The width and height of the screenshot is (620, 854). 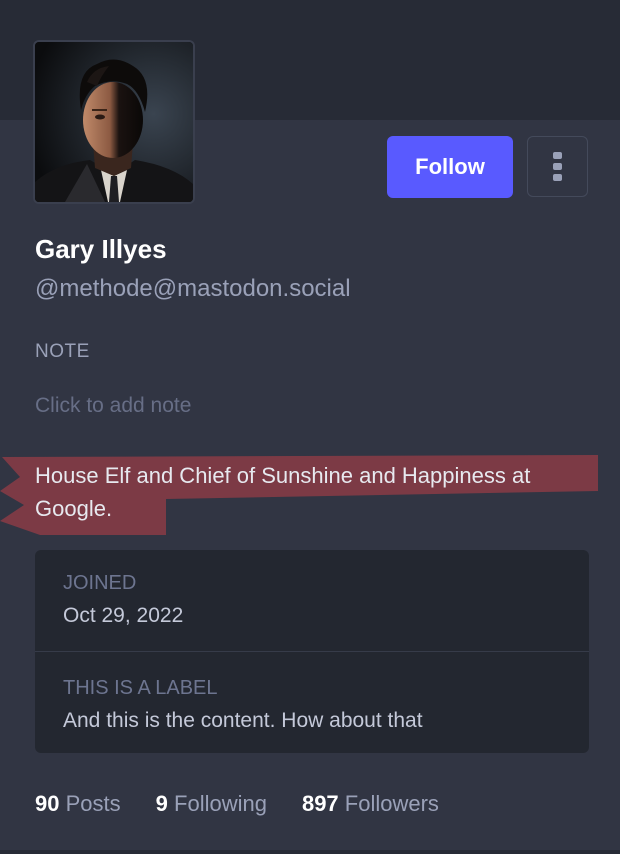 I want to click on display-name: Gary Illyes, so click(x=101, y=249).